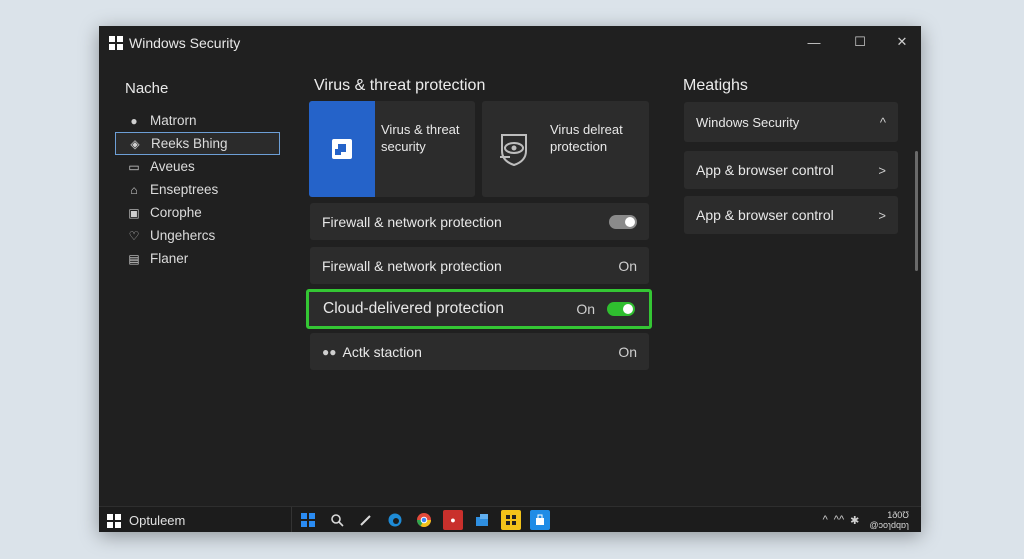 Image resolution: width=1024 pixels, height=559 pixels. Describe the element at coordinates (882, 122) in the screenshot. I see `chevron-up-icon: ^` at that location.